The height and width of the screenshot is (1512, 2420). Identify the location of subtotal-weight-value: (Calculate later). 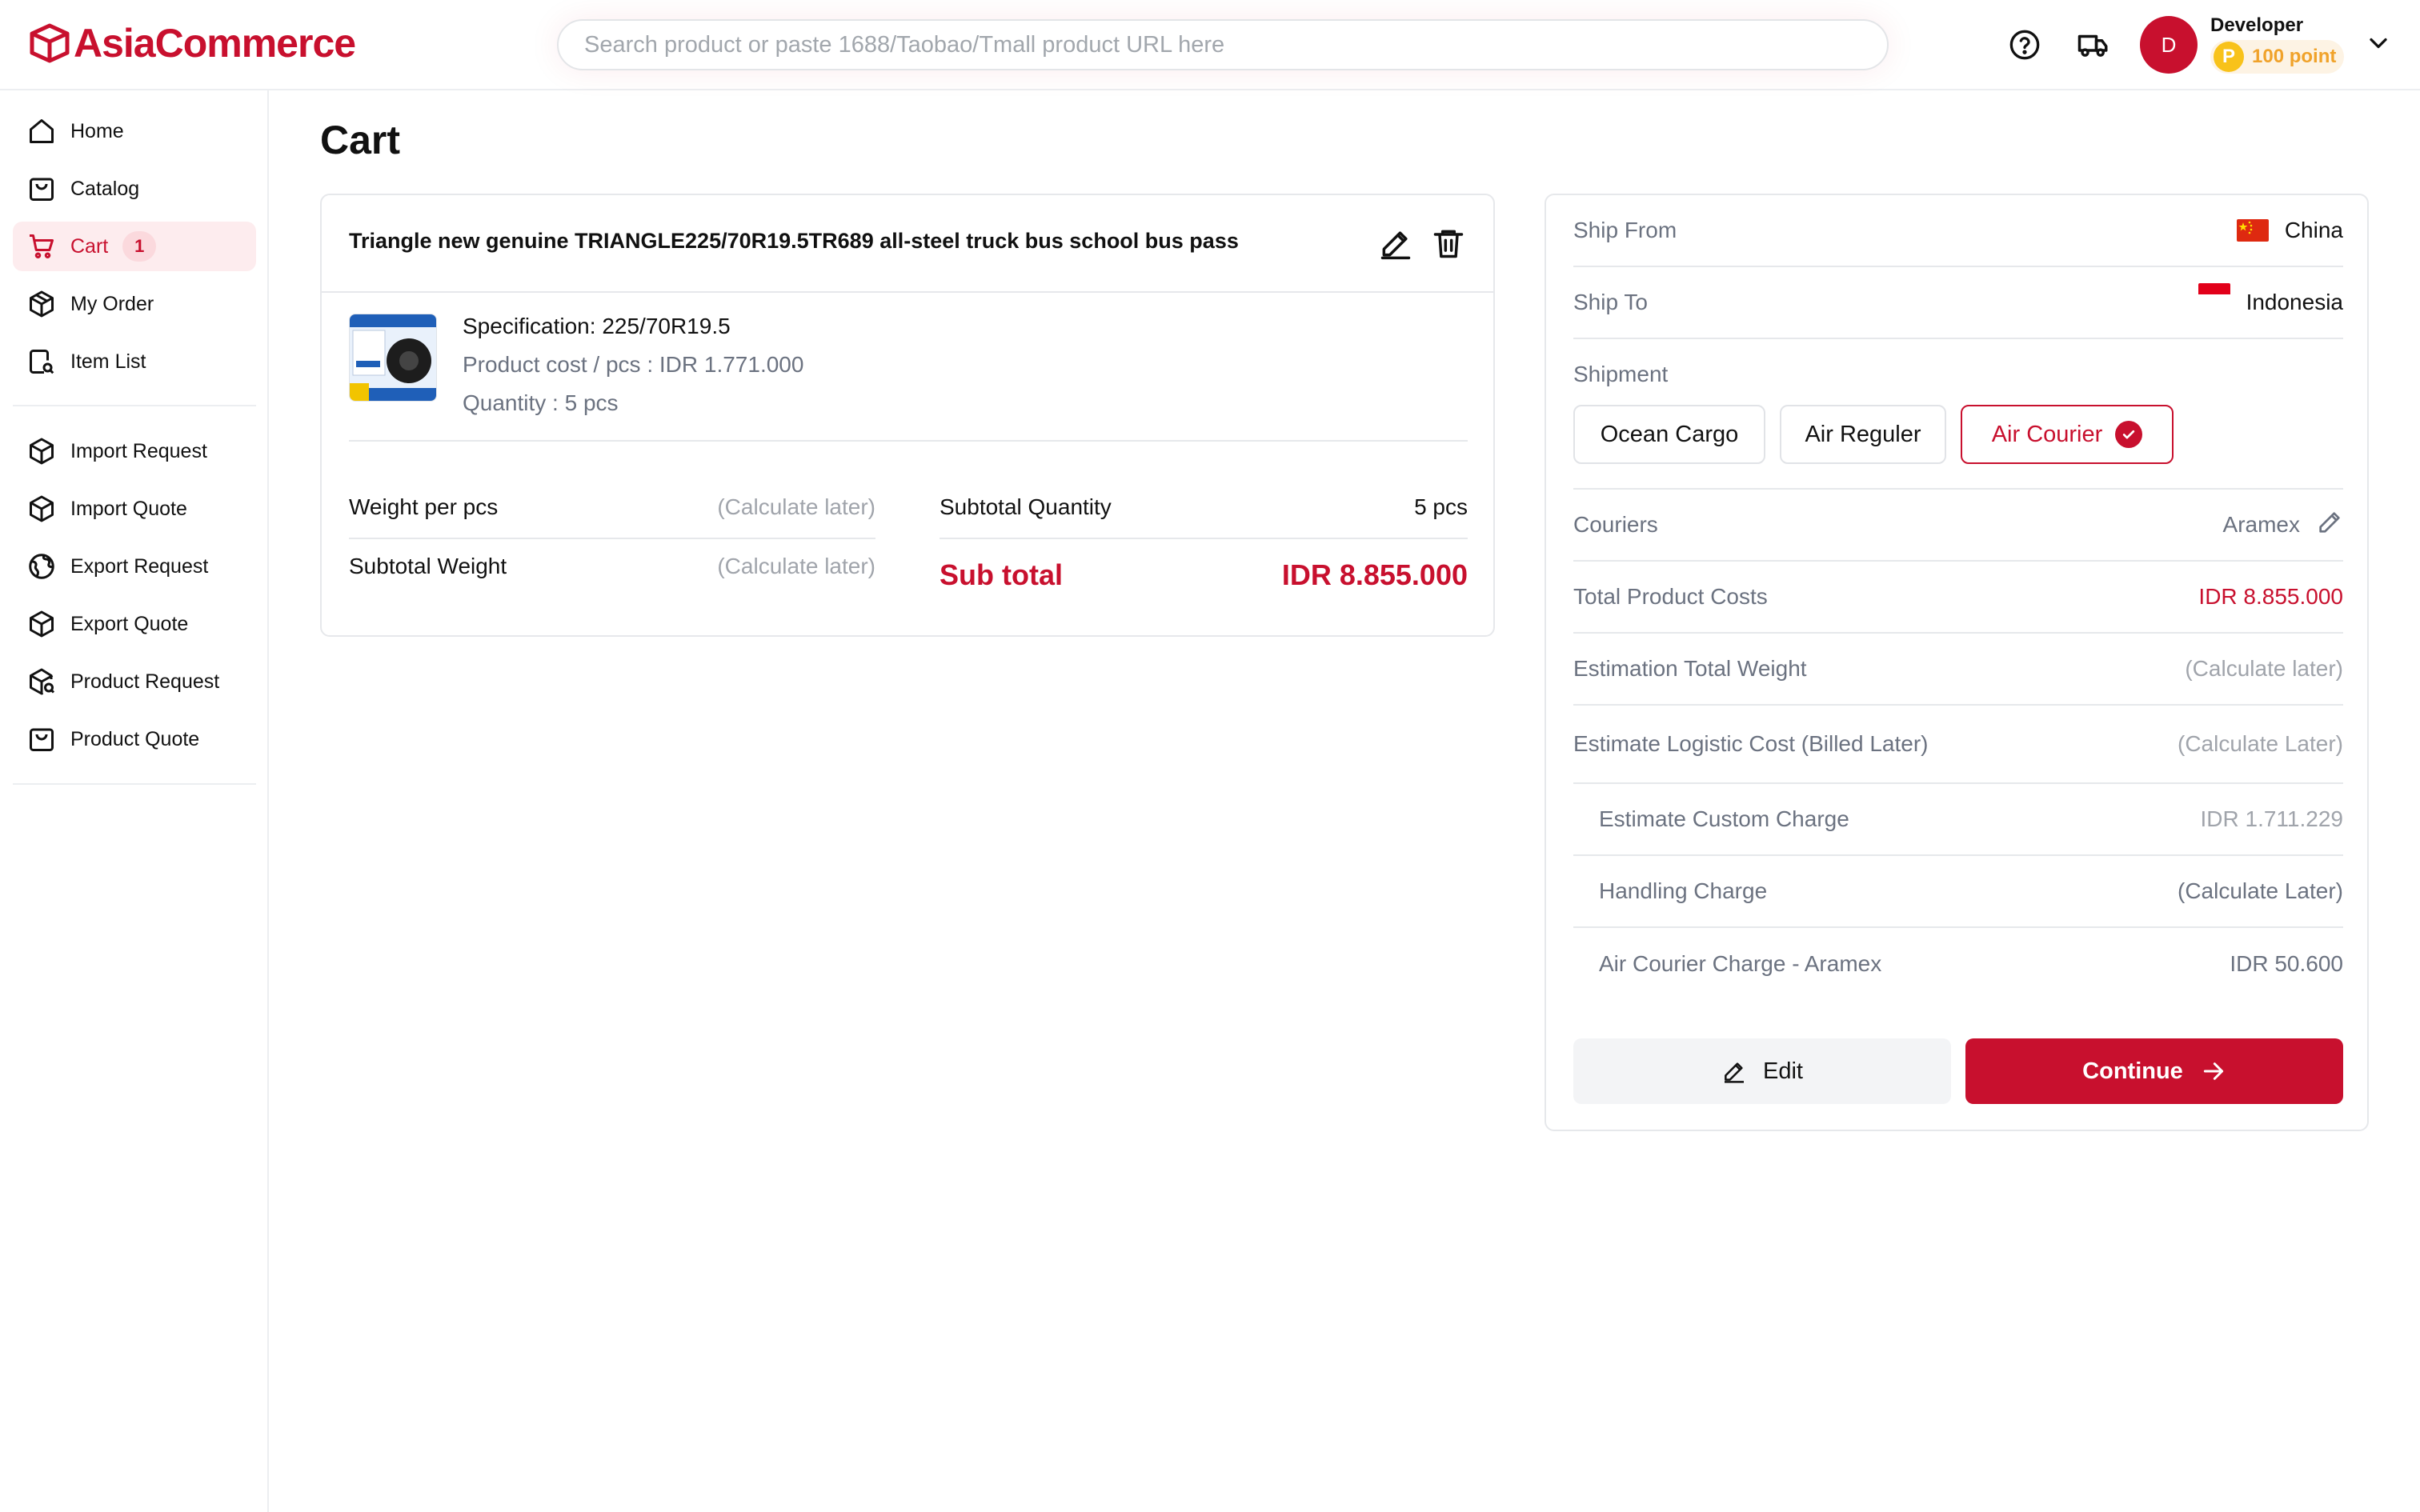
(796, 566).